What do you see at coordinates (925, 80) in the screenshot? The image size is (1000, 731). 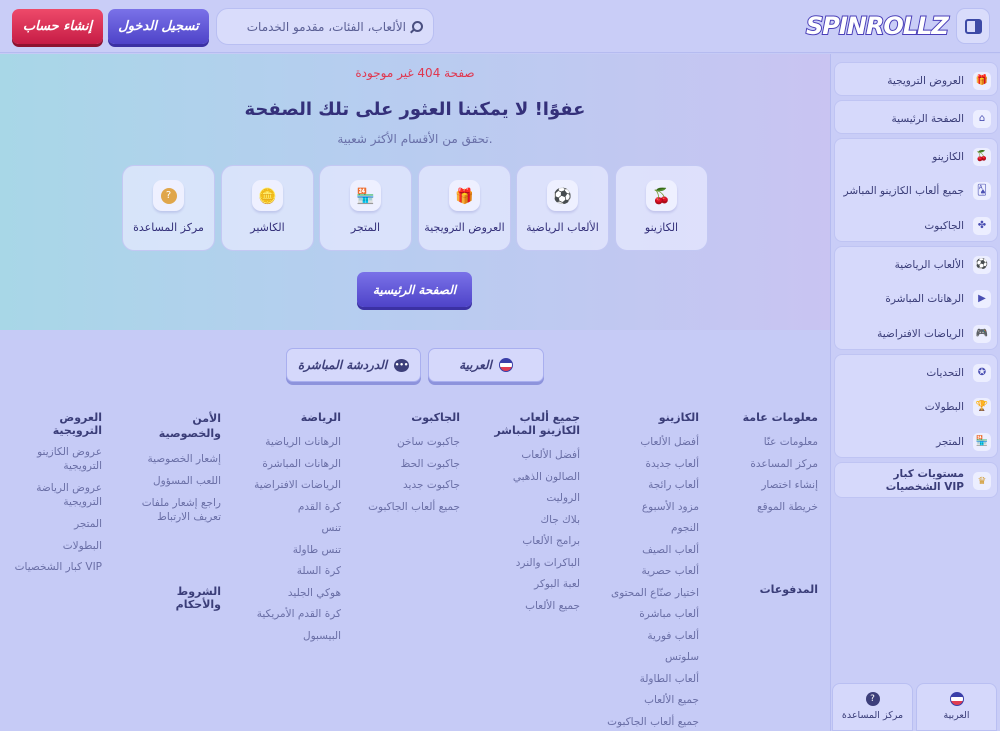 I see `sidebar-item-label: العروض الترويجية` at bounding box center [925, 80].